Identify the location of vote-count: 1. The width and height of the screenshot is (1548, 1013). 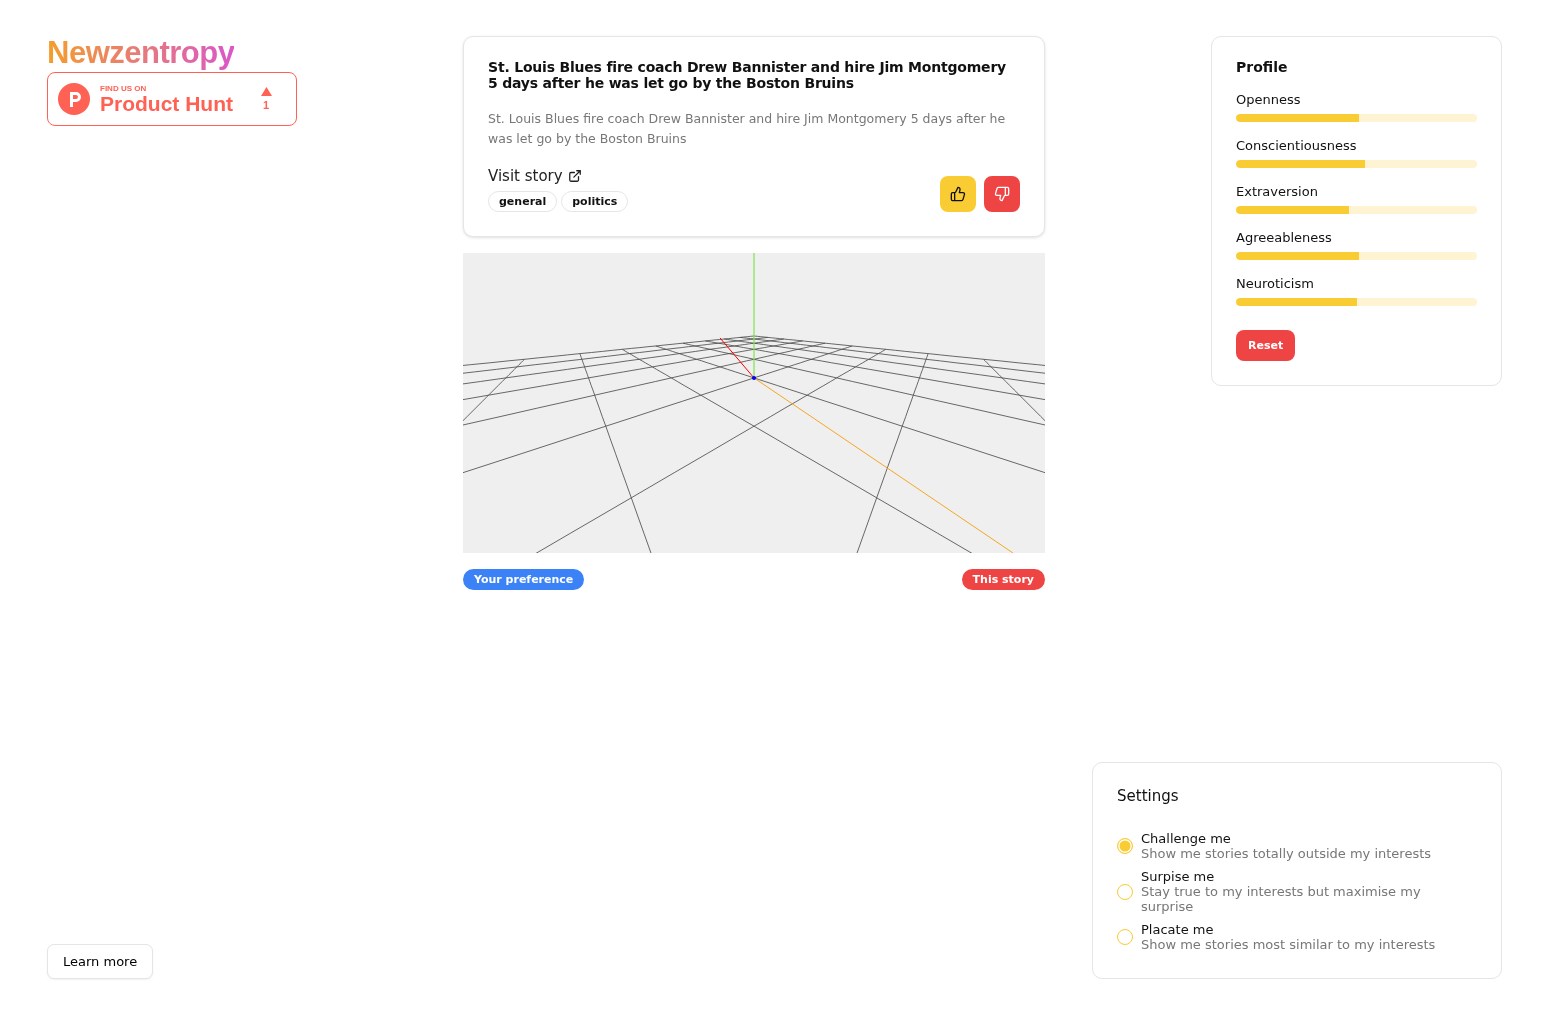
(266, 105).